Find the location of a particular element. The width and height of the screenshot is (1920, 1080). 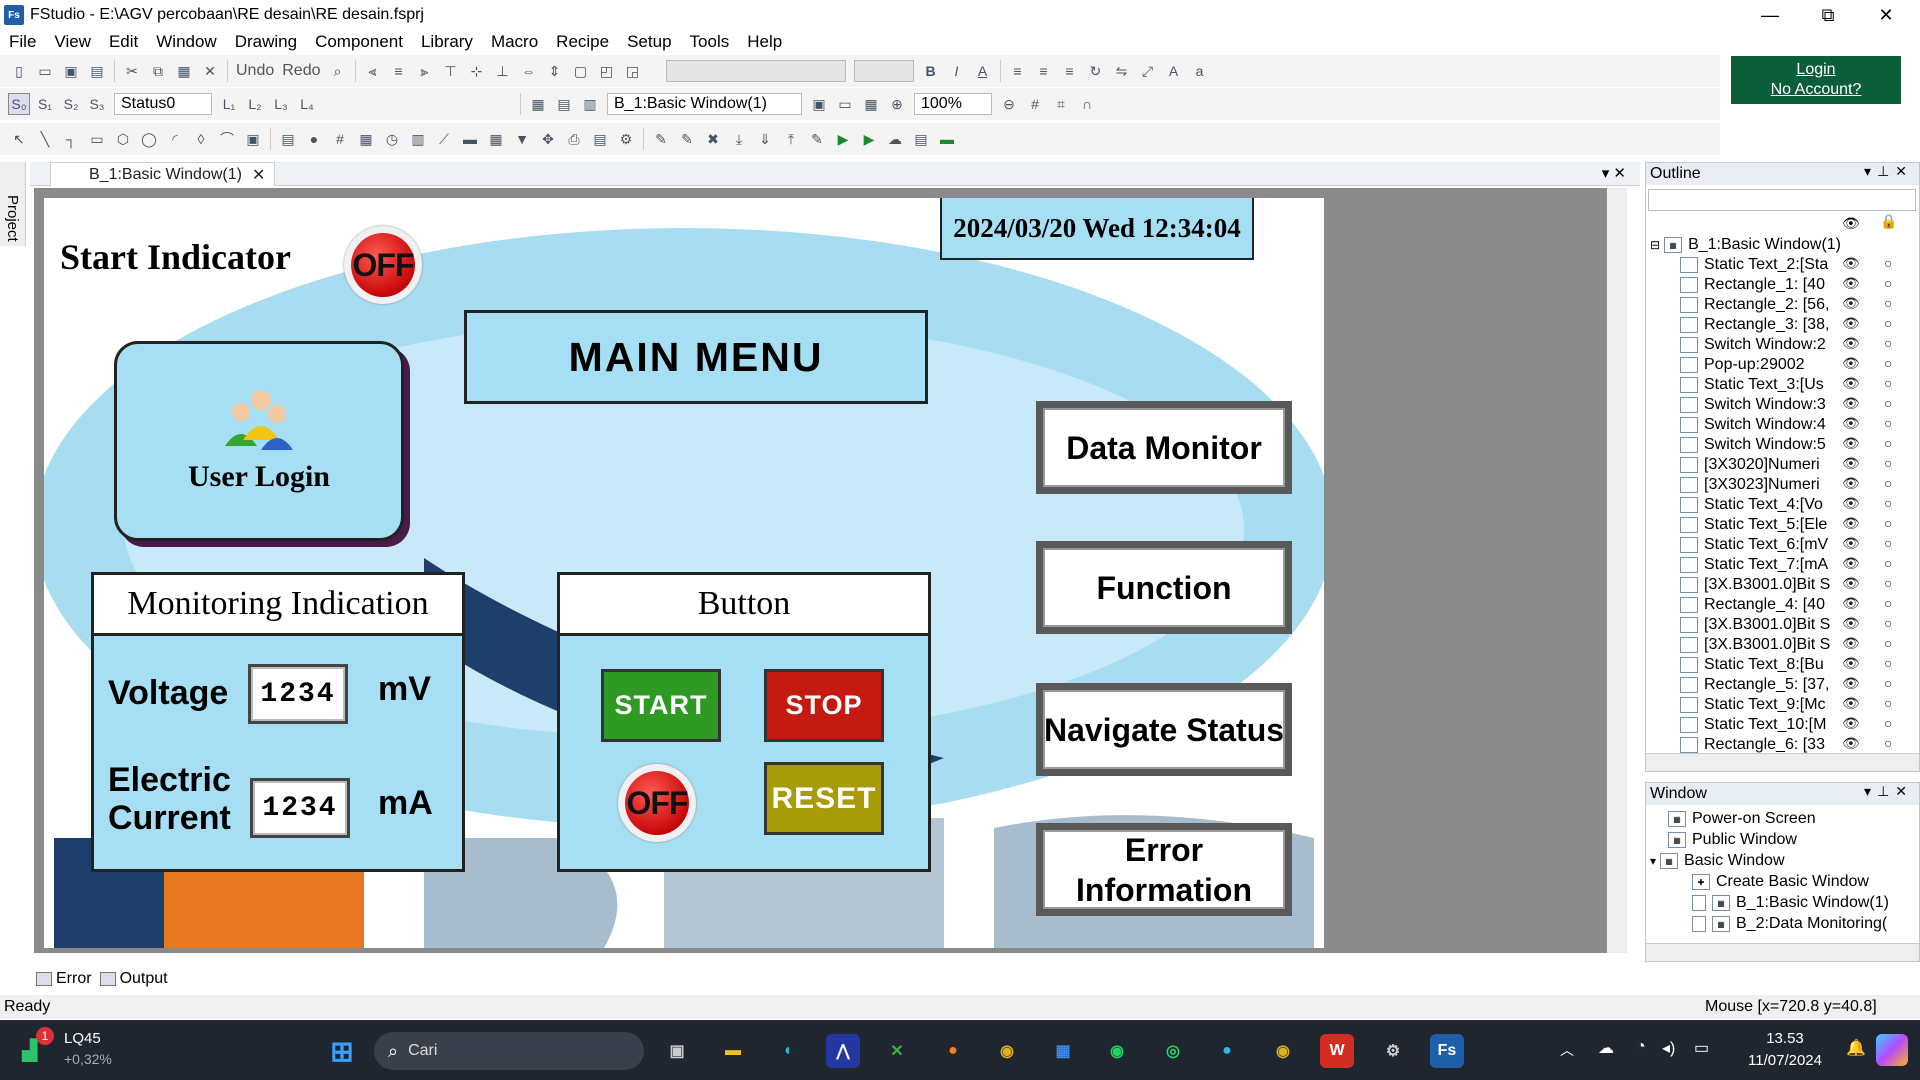

window-combo: B_1:Basic Window(1) is located at coordinates (704, 104).